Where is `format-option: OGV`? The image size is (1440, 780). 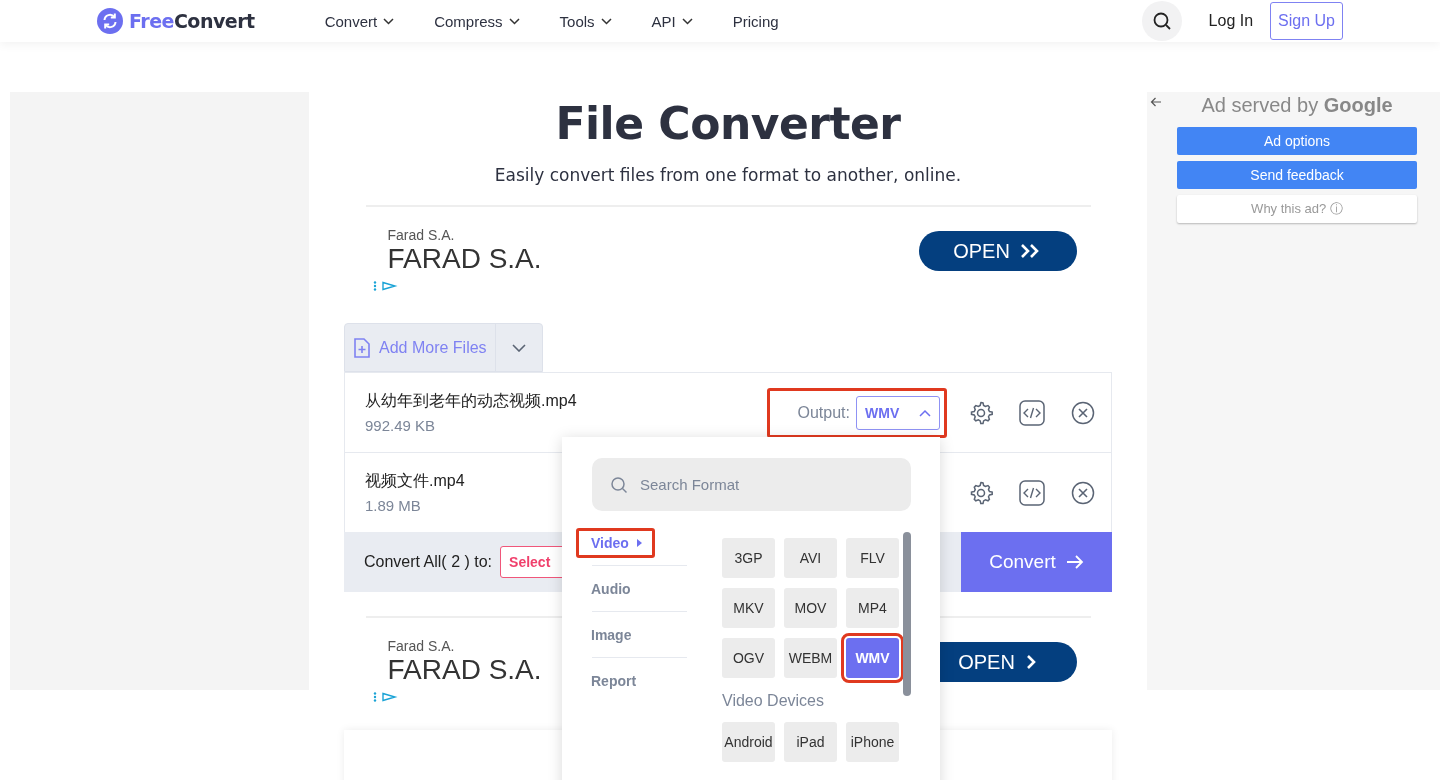
format-option: OGV is located at coordinates (748, 658).